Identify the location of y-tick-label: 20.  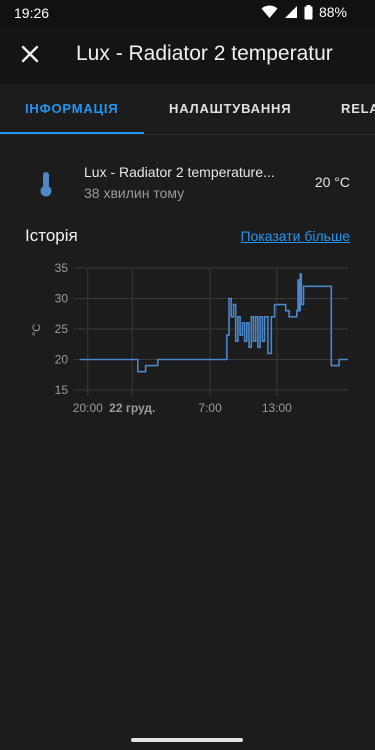
(62, 360).